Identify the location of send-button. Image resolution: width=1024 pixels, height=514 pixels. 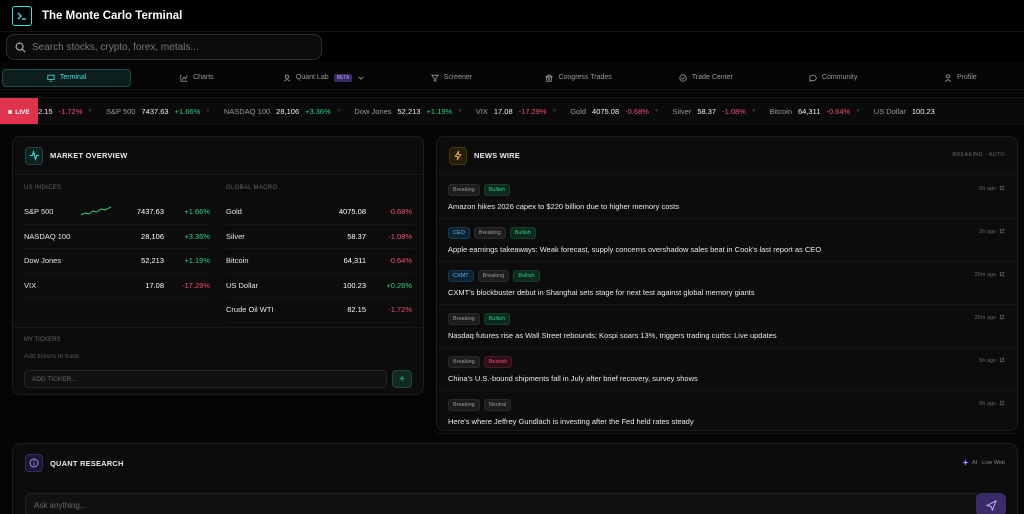
(991, 503).